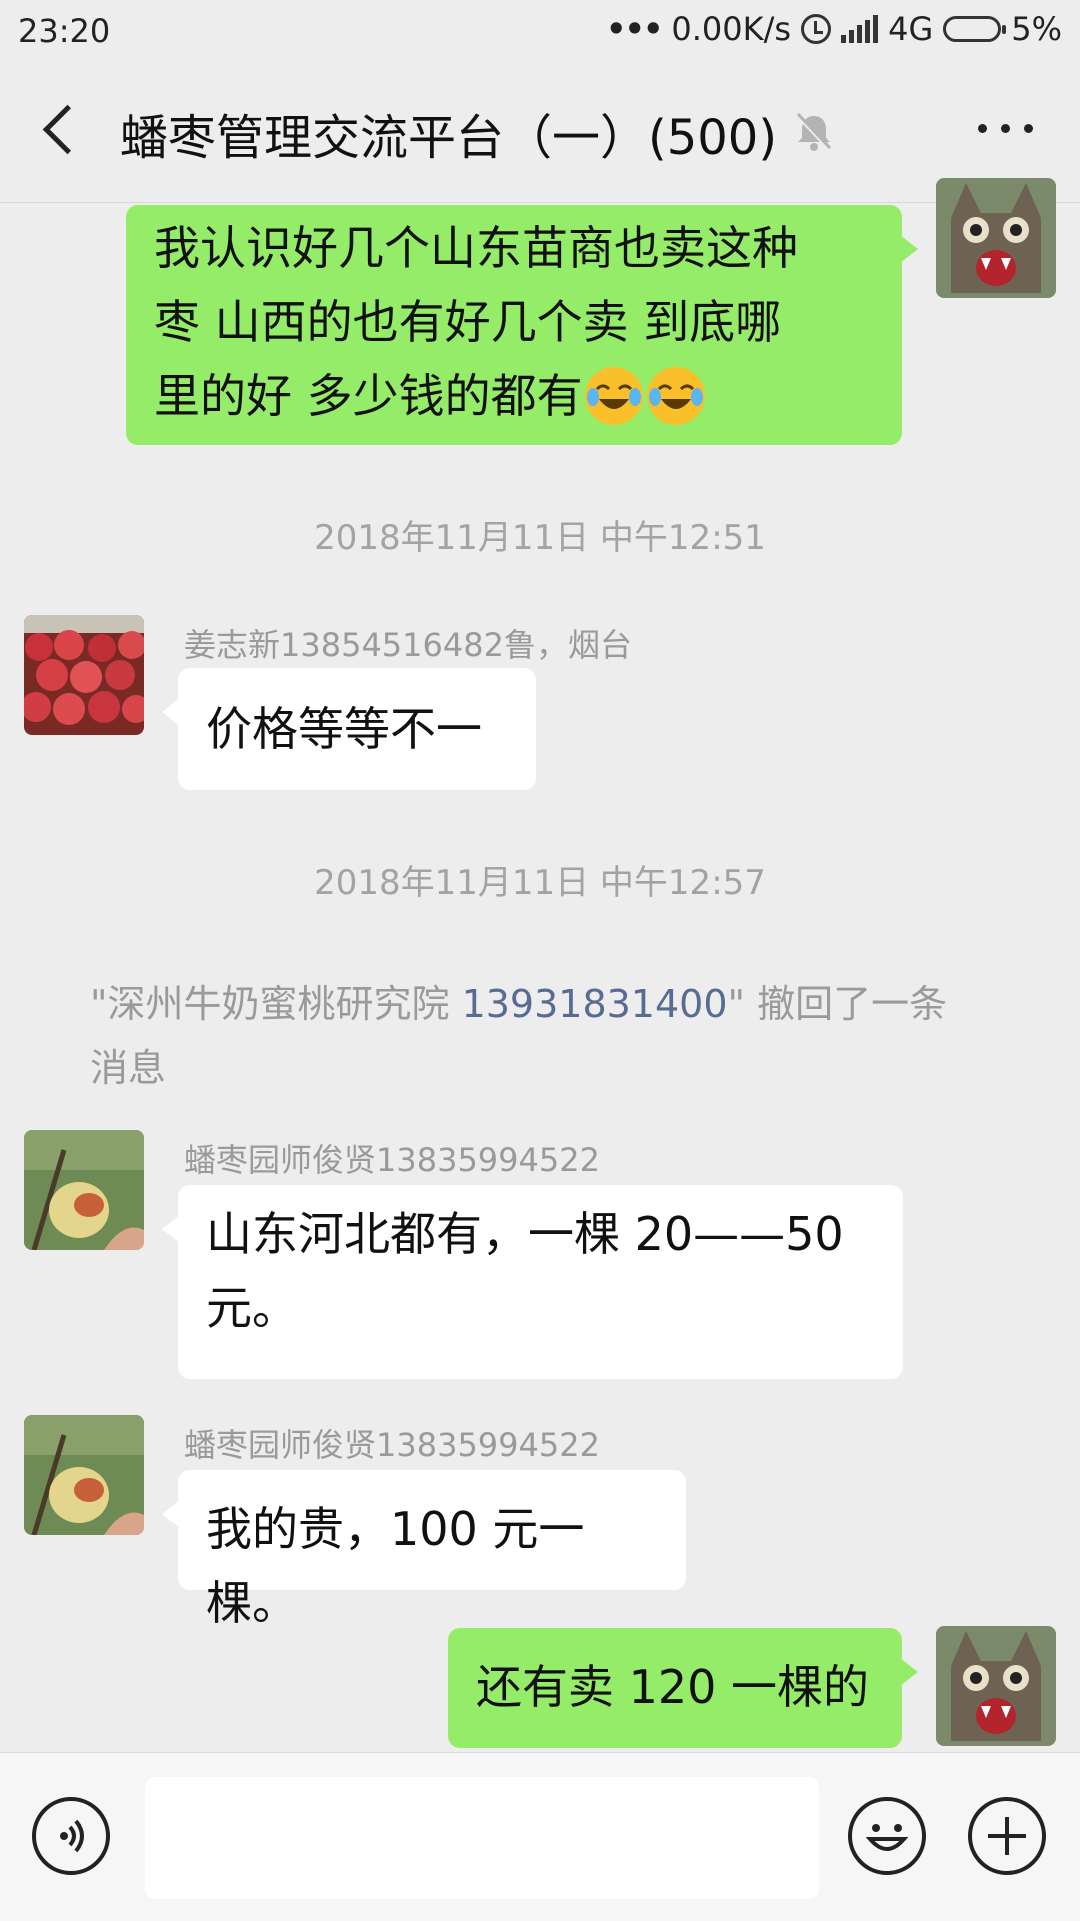 Image resolution: width=1080 pixels, height=1921 pixels. I want to click on network-type: 4G, so click(911, 29).